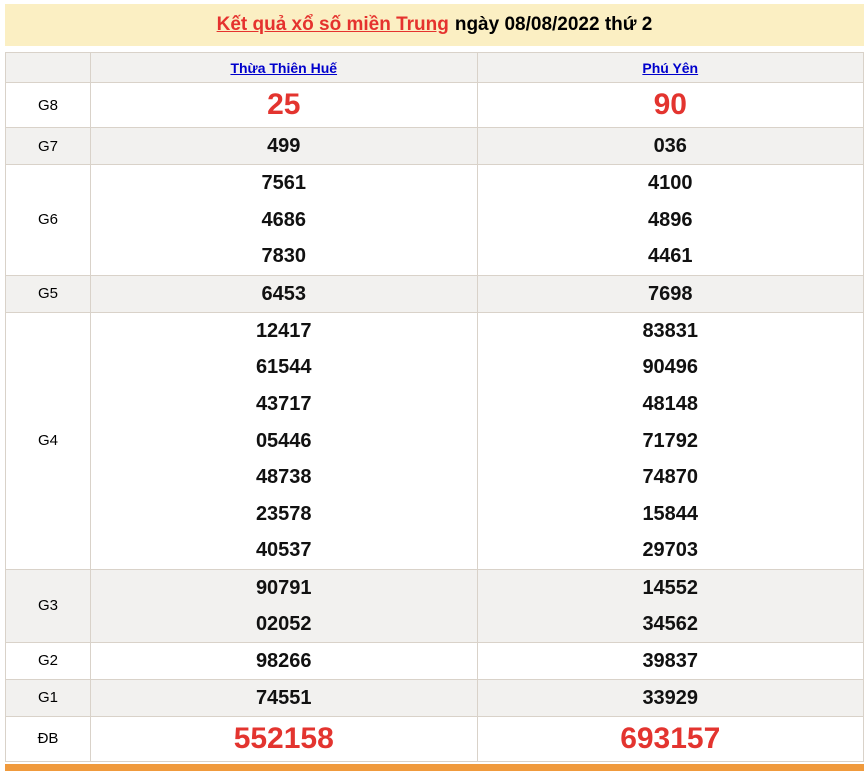  I want to click on prize-number: 71792, so click(670, 440).